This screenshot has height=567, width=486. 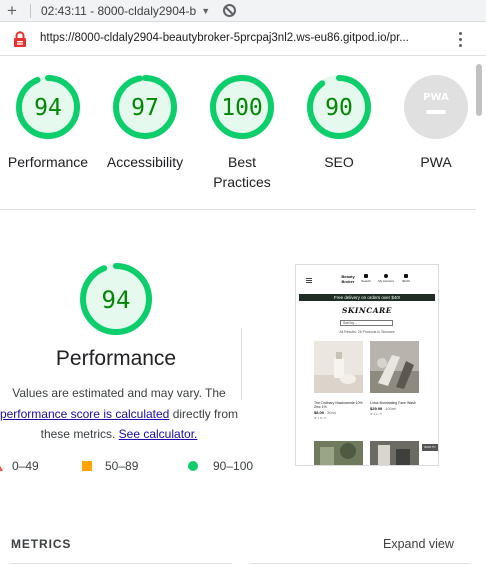 I want to click on section-divider, so click(x=238, y=209).